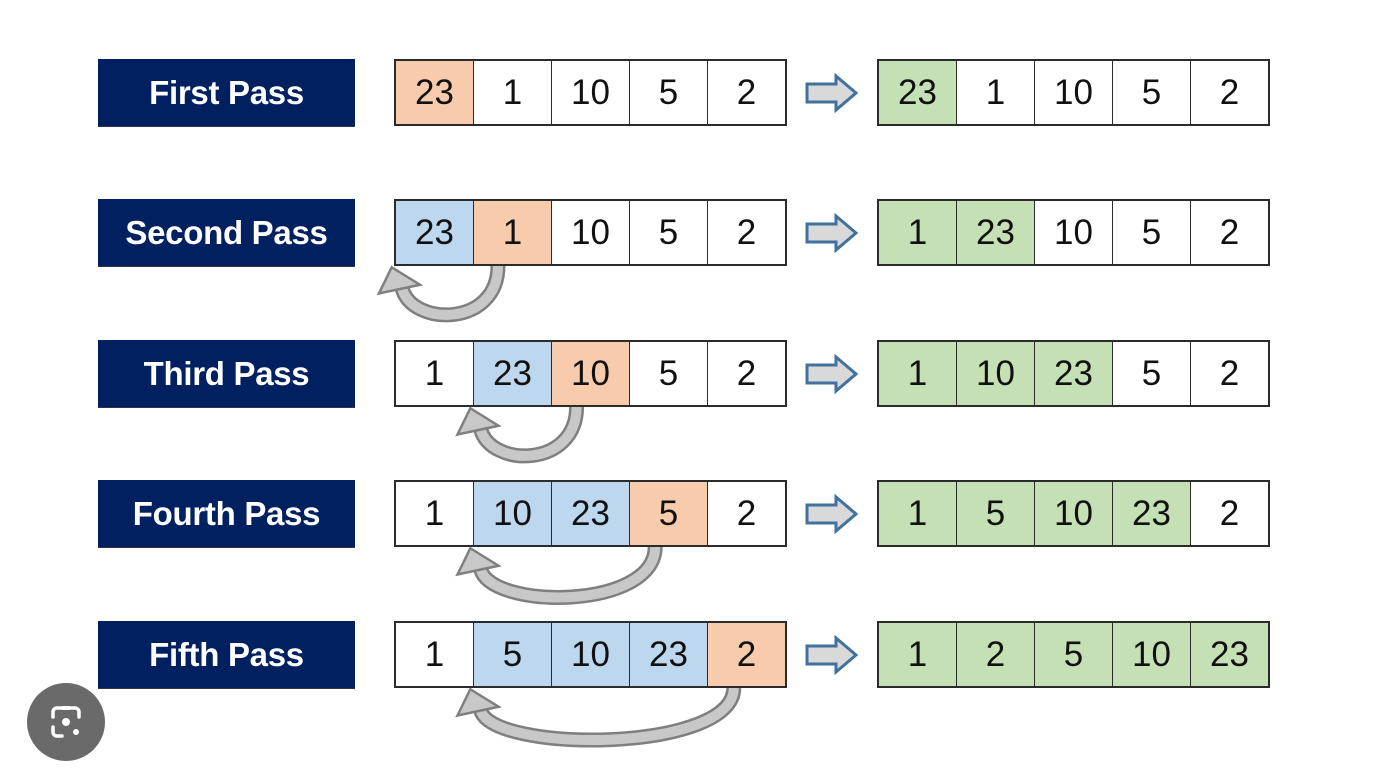  I want to click on array-after: 1 10 23 5 2, so click(1073, 373).